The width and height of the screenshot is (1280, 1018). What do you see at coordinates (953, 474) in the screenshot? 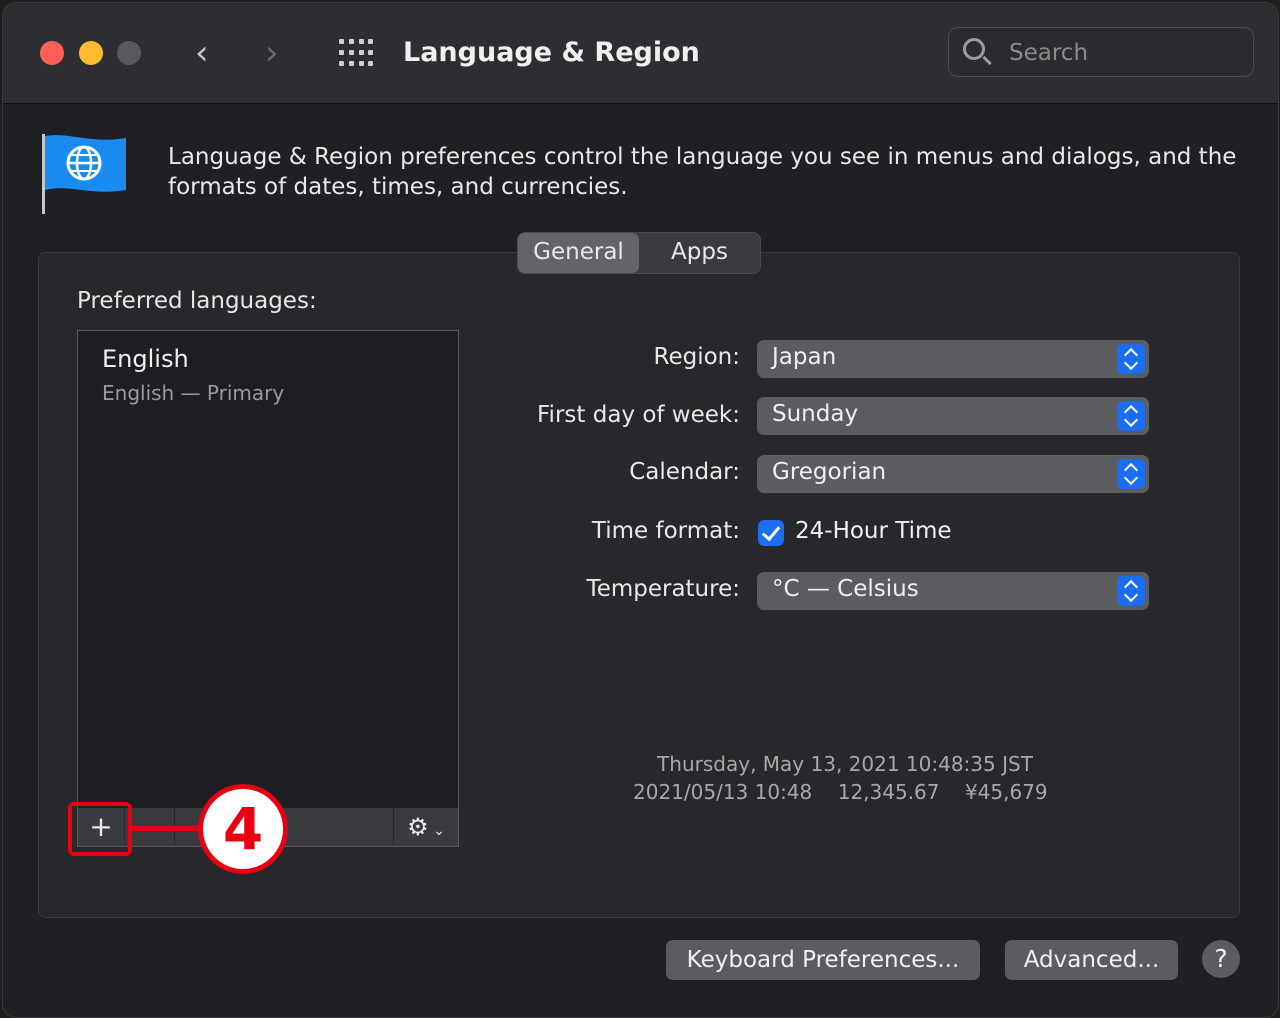
I see `calendar-popup: Gregorian` at bounding box center [953, 474].